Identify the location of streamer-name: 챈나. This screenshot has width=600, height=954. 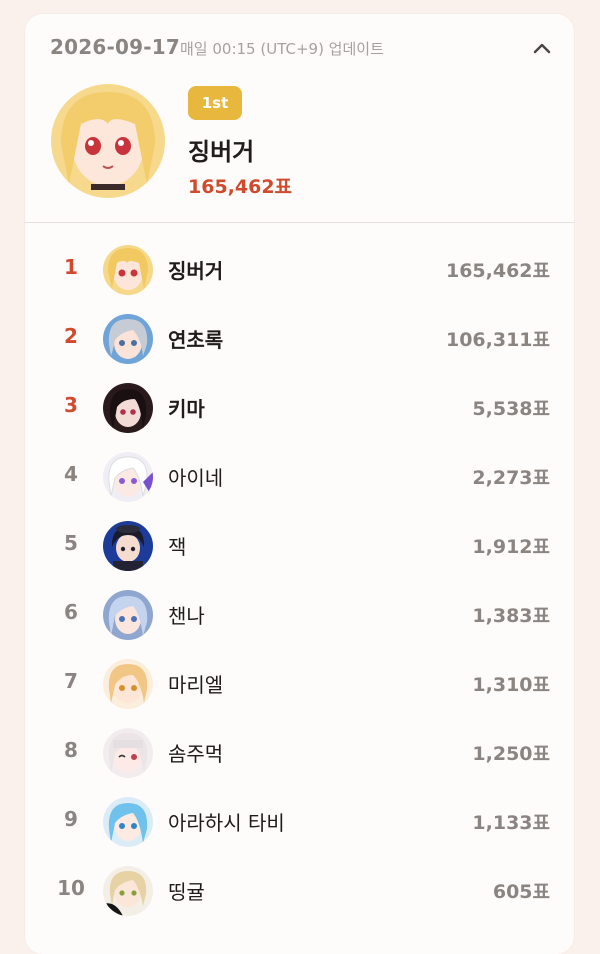
(186, 616).